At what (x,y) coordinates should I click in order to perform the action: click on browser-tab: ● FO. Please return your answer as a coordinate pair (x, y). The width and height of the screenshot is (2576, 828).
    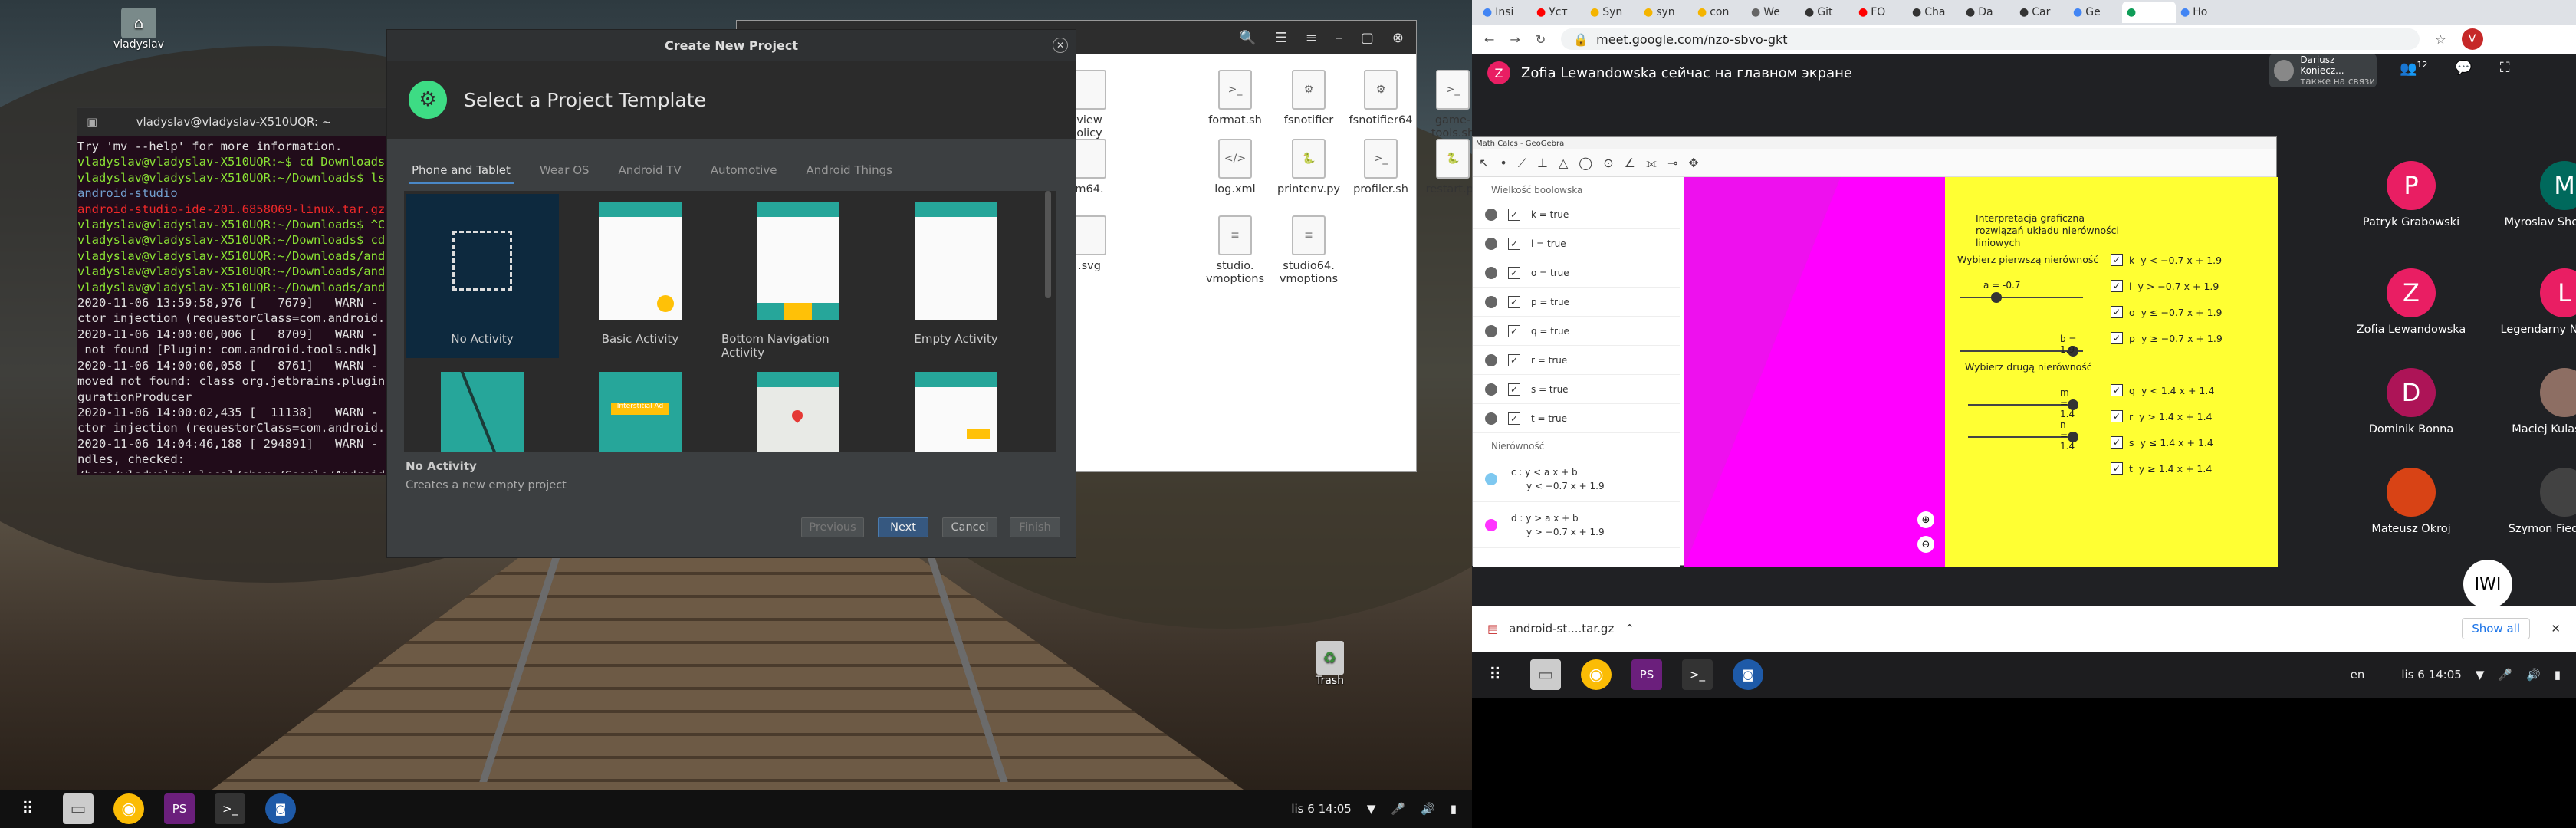
    Looking at the image, I should click on (1881, 13).